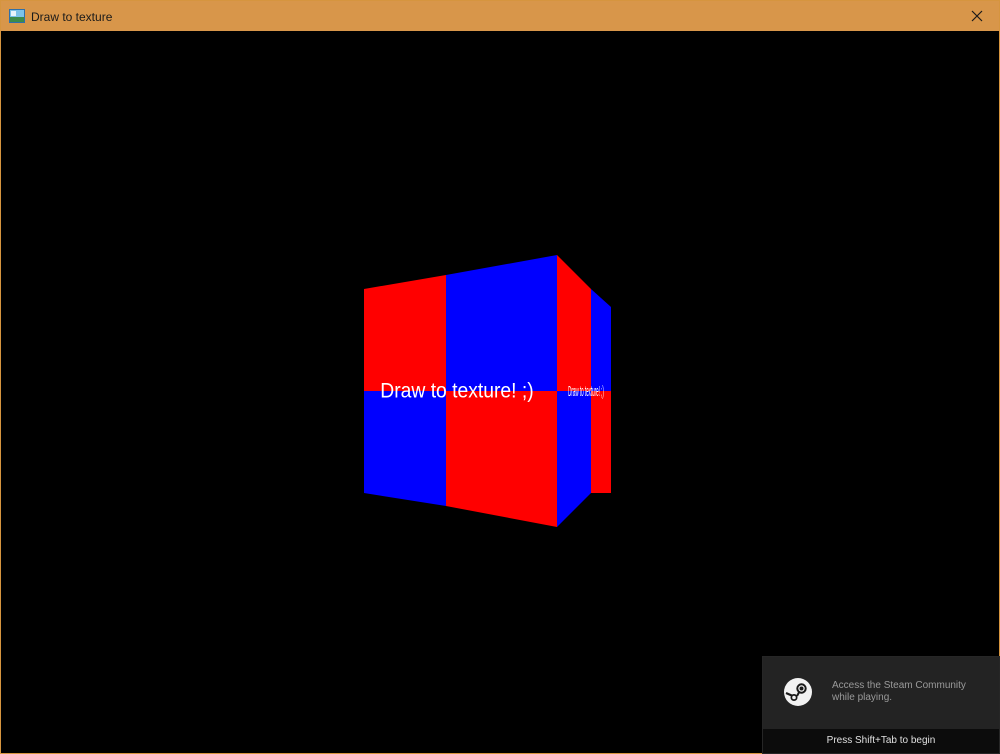  What do you see at coordinates (601, 442) in the screenshot?
I see `side-quadrant-bottom-right` at bounding box center [601, 442].